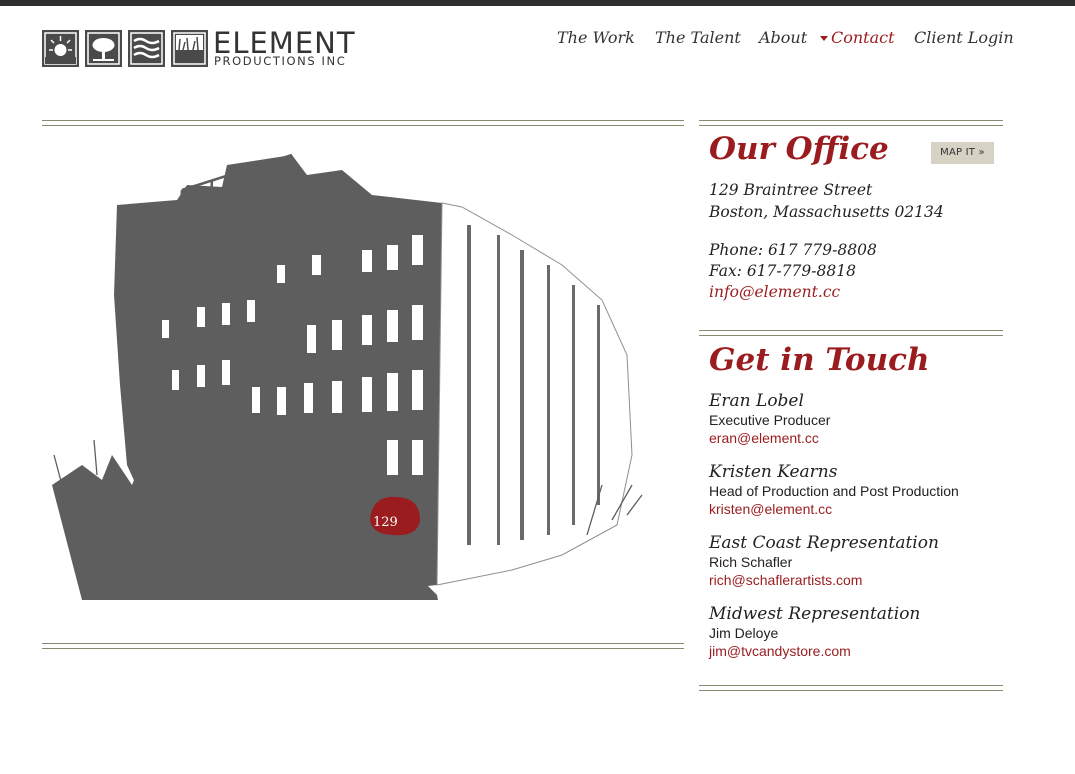 The image size is (1075, 774). I want to click on contact-email-link: jim@tvcandystore.com, so click(814, 651).